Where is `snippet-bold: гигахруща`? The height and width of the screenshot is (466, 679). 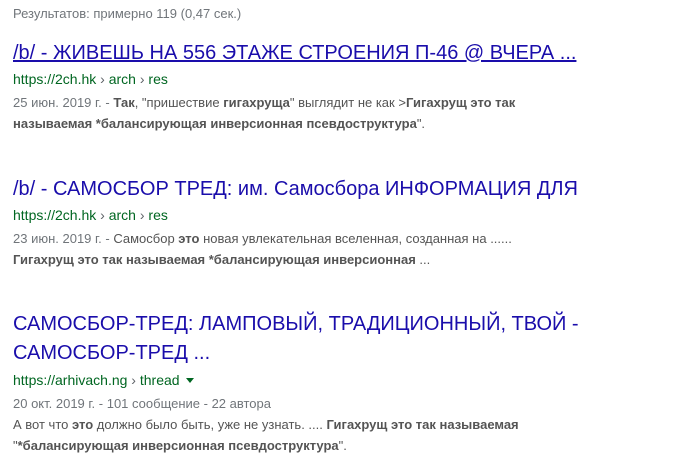 snippet-bold: гигахруща is located at coordinates (256, 102).